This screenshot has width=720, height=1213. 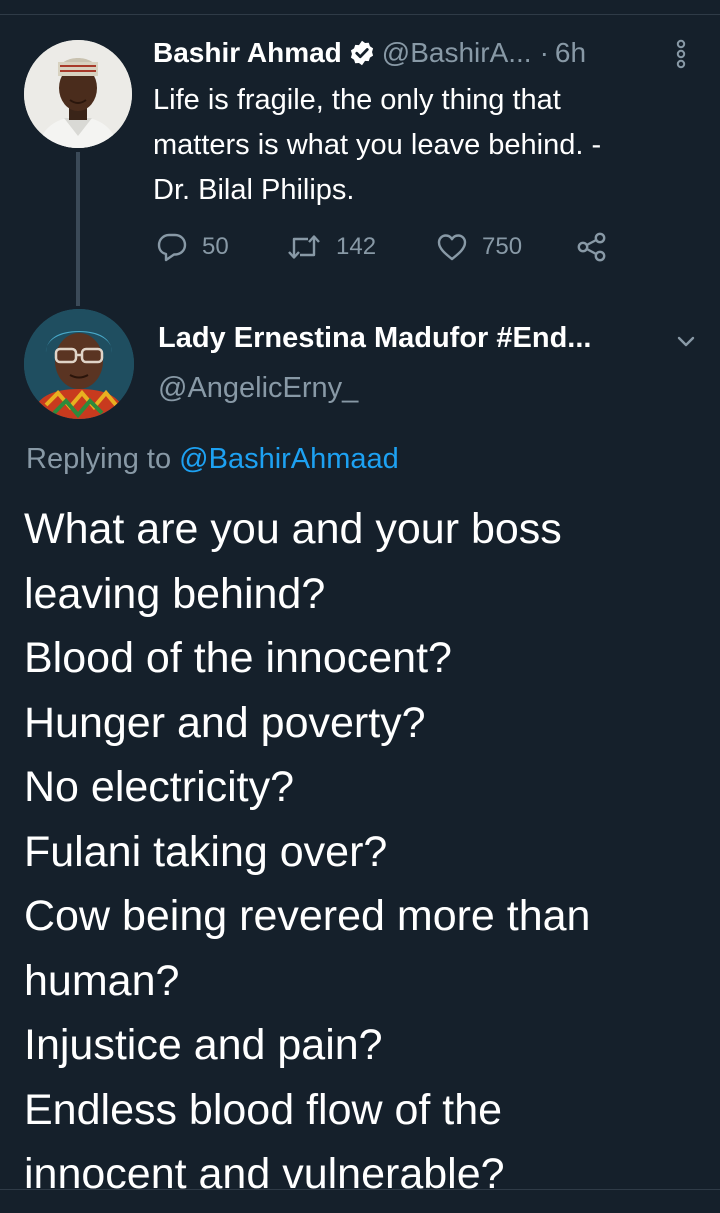 I want to click on retweet-button: 142, so click(x=361, y=247).